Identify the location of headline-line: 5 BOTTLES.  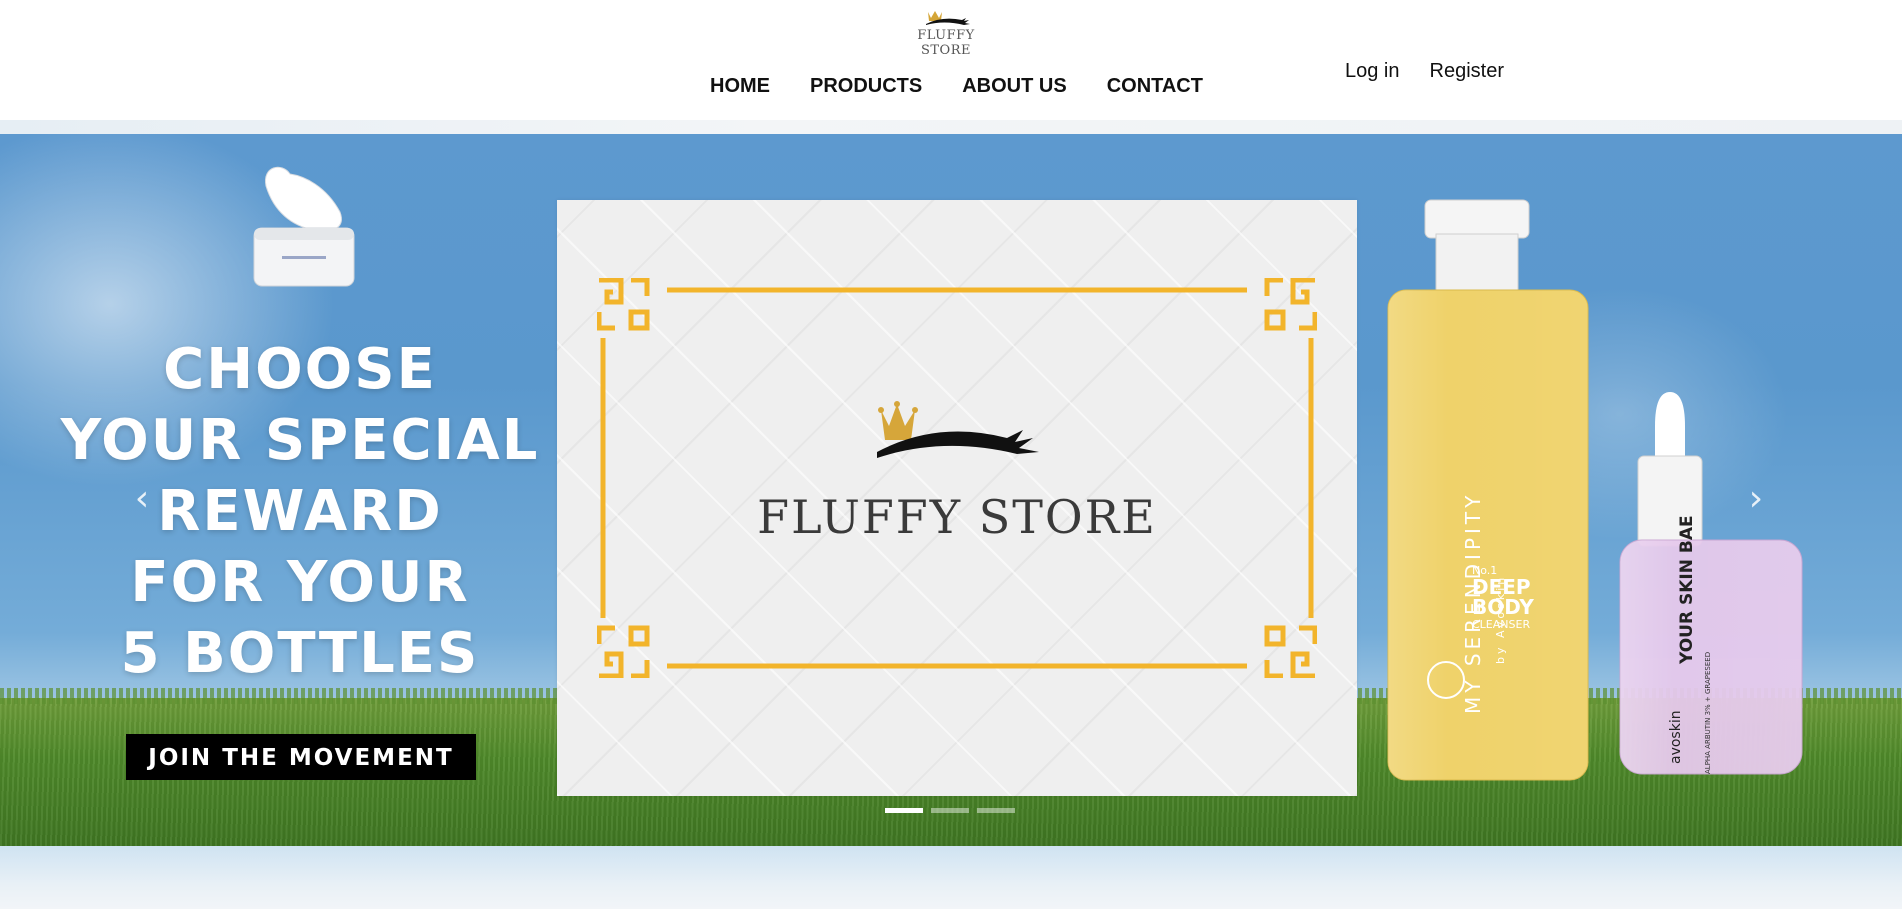
(300, 653).